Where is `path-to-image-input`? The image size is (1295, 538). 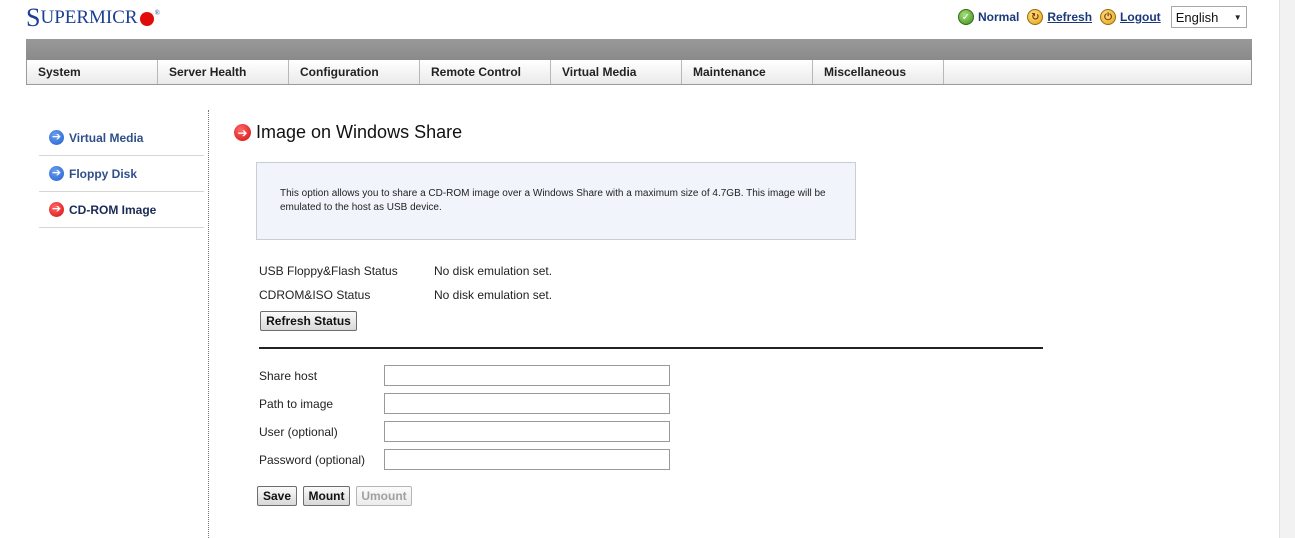
path-to-image-input is located at coordinates (527, 403).